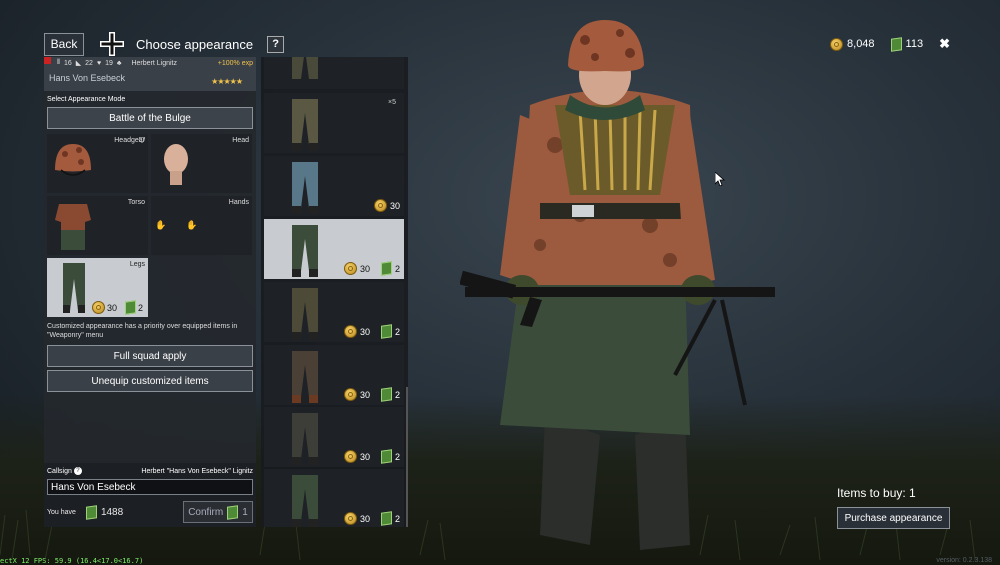 The image size is (1000, 565). I want to click on stat-two: 22, so click(89, 63).